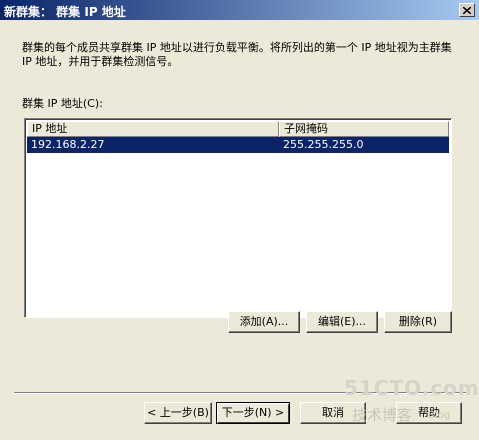  Describe the element at coordinates (333, 413) in the screenshot. I see `cancel-button: 取消` at that location.